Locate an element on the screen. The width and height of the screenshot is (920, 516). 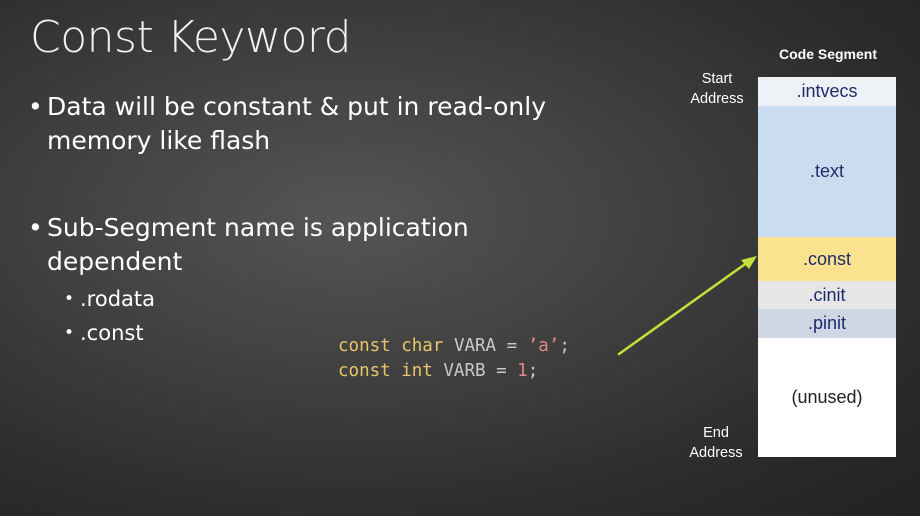
arrow-head is located at coordinates (749, 262).